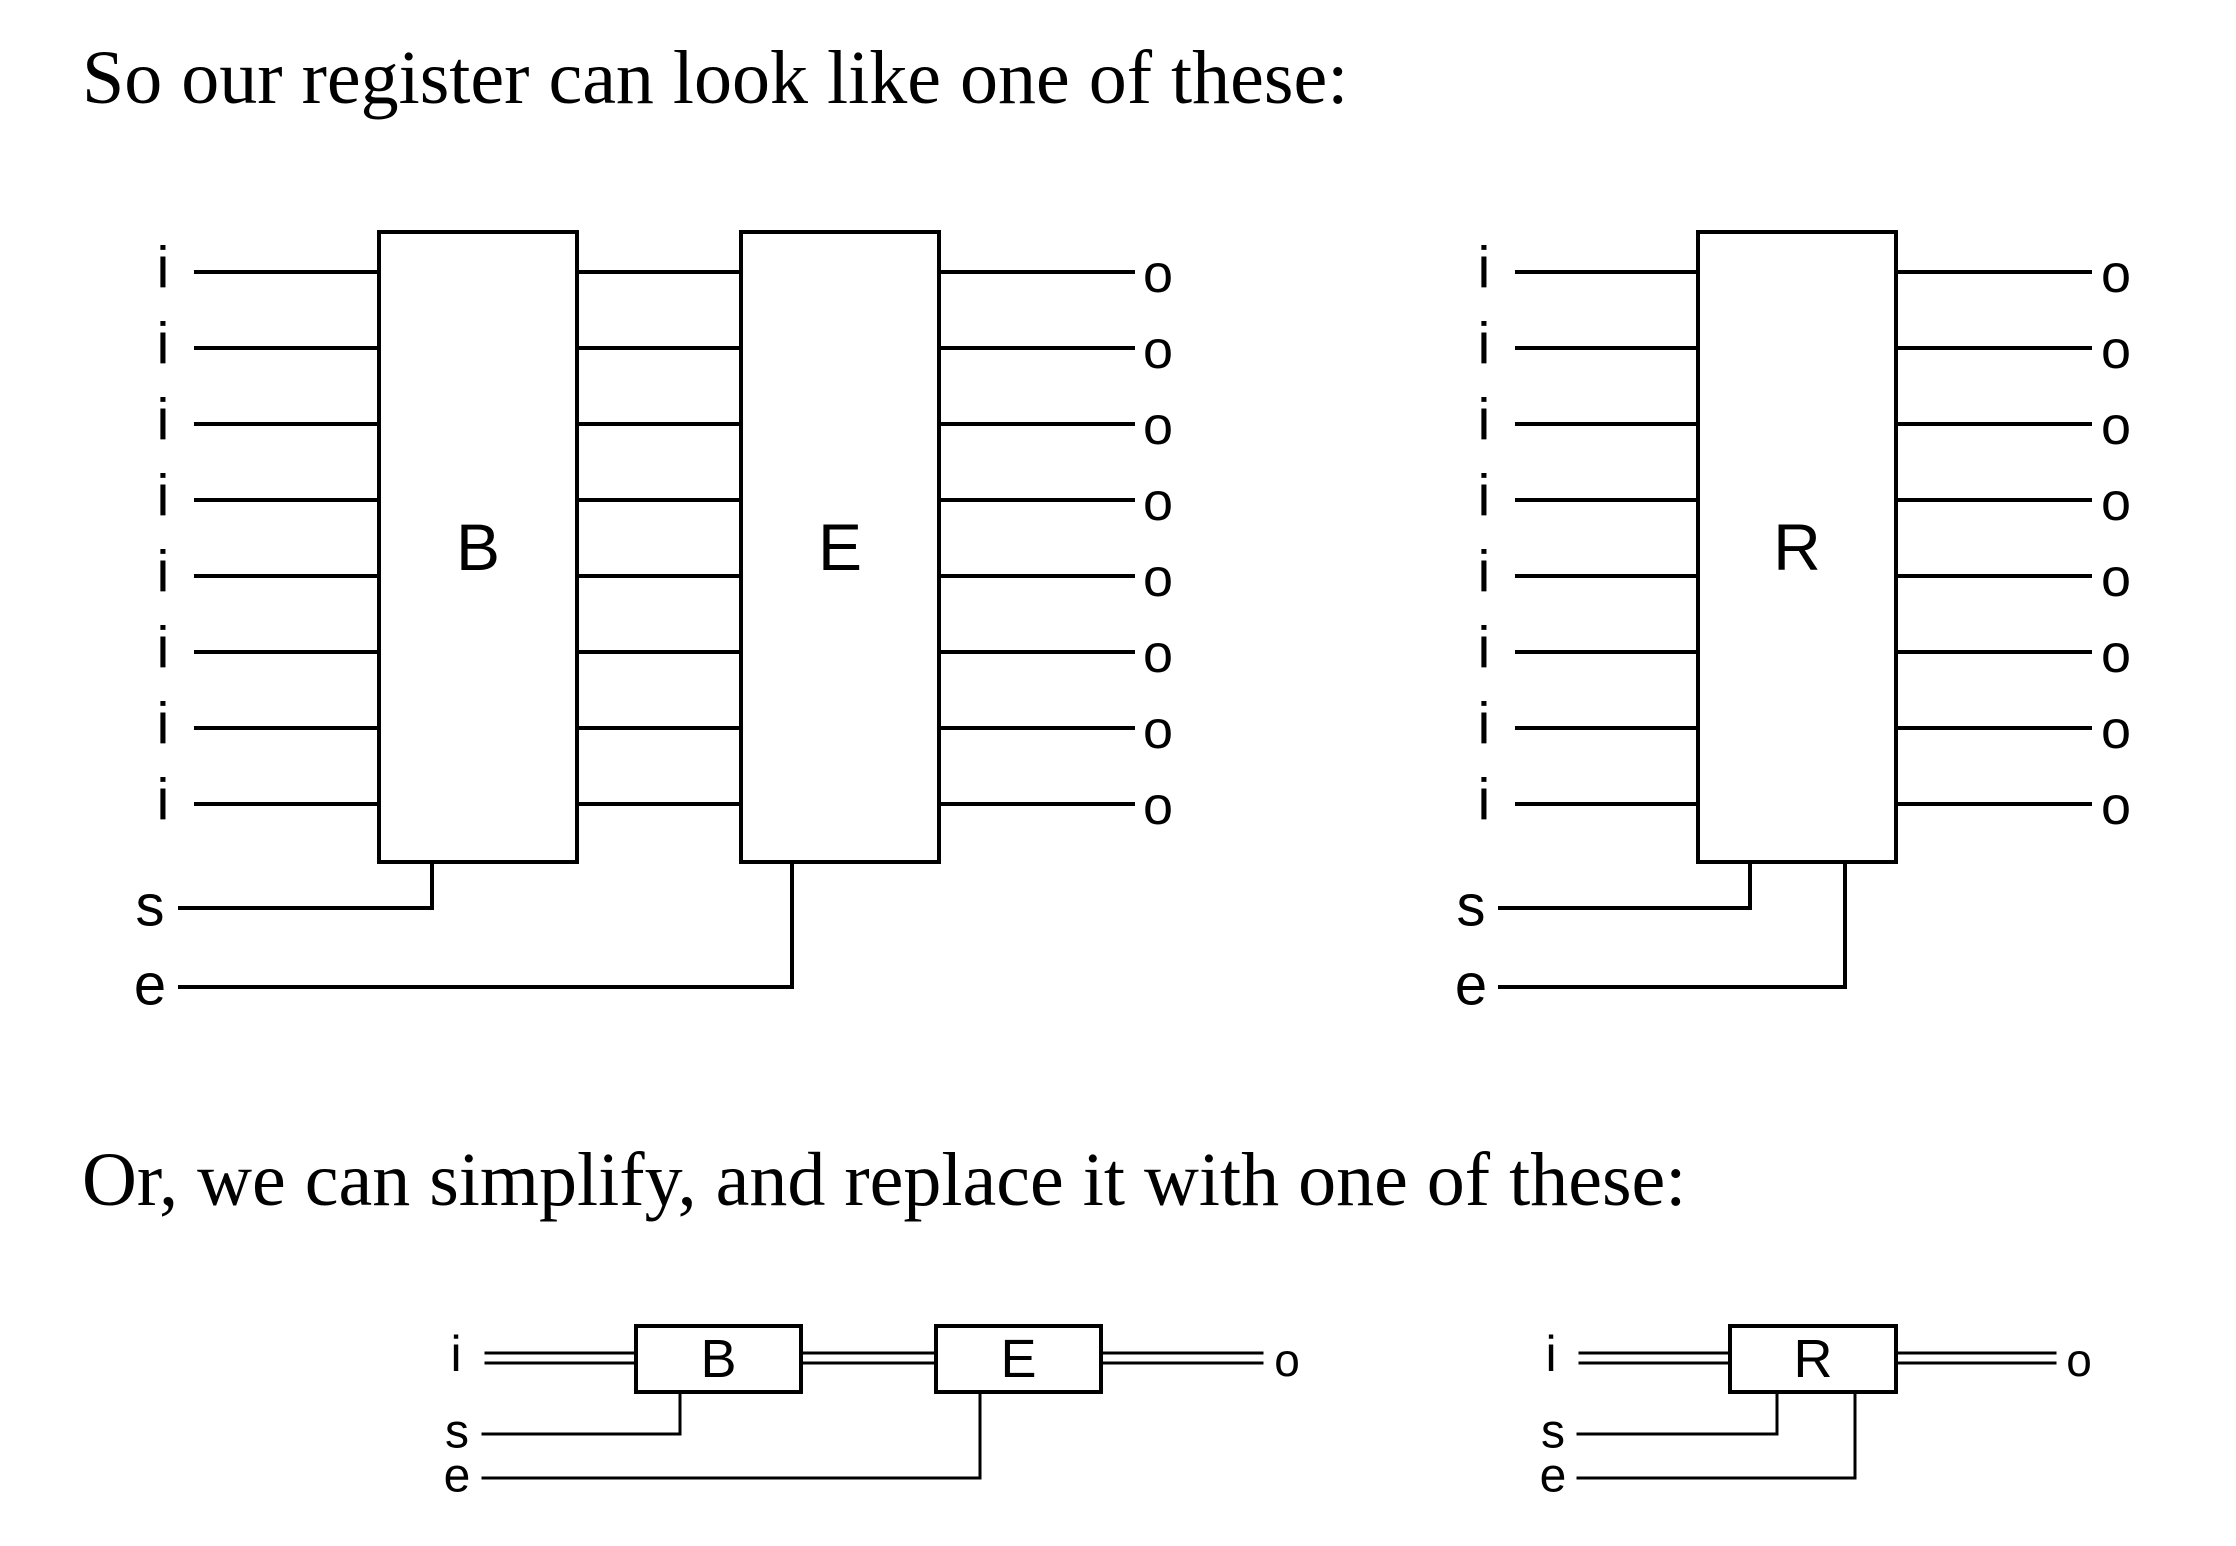 This screenshot has width=2236, height=1546. Describe the element at coordinates (872, 1413) in the screenshot. I see `diagram-simplified-byte-enabler: i oB Ese` at that location.